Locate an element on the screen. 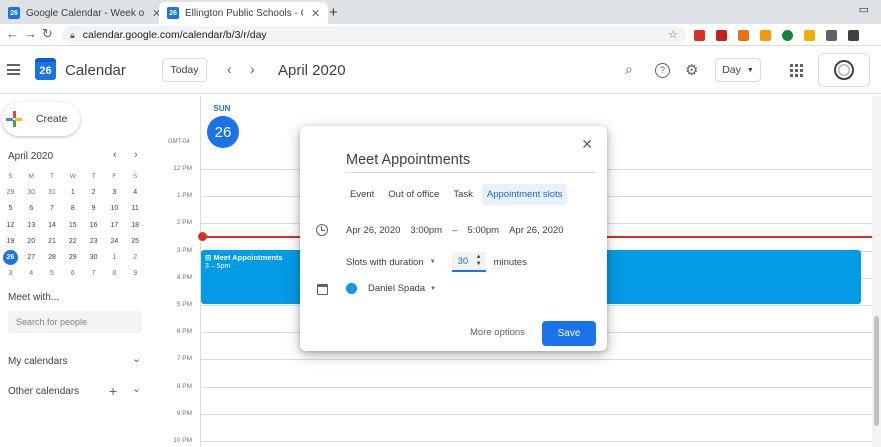 This screenshot has width=881, height=447. tab-appointment-slots: Appointment slots is located at coordinates (524, 194).